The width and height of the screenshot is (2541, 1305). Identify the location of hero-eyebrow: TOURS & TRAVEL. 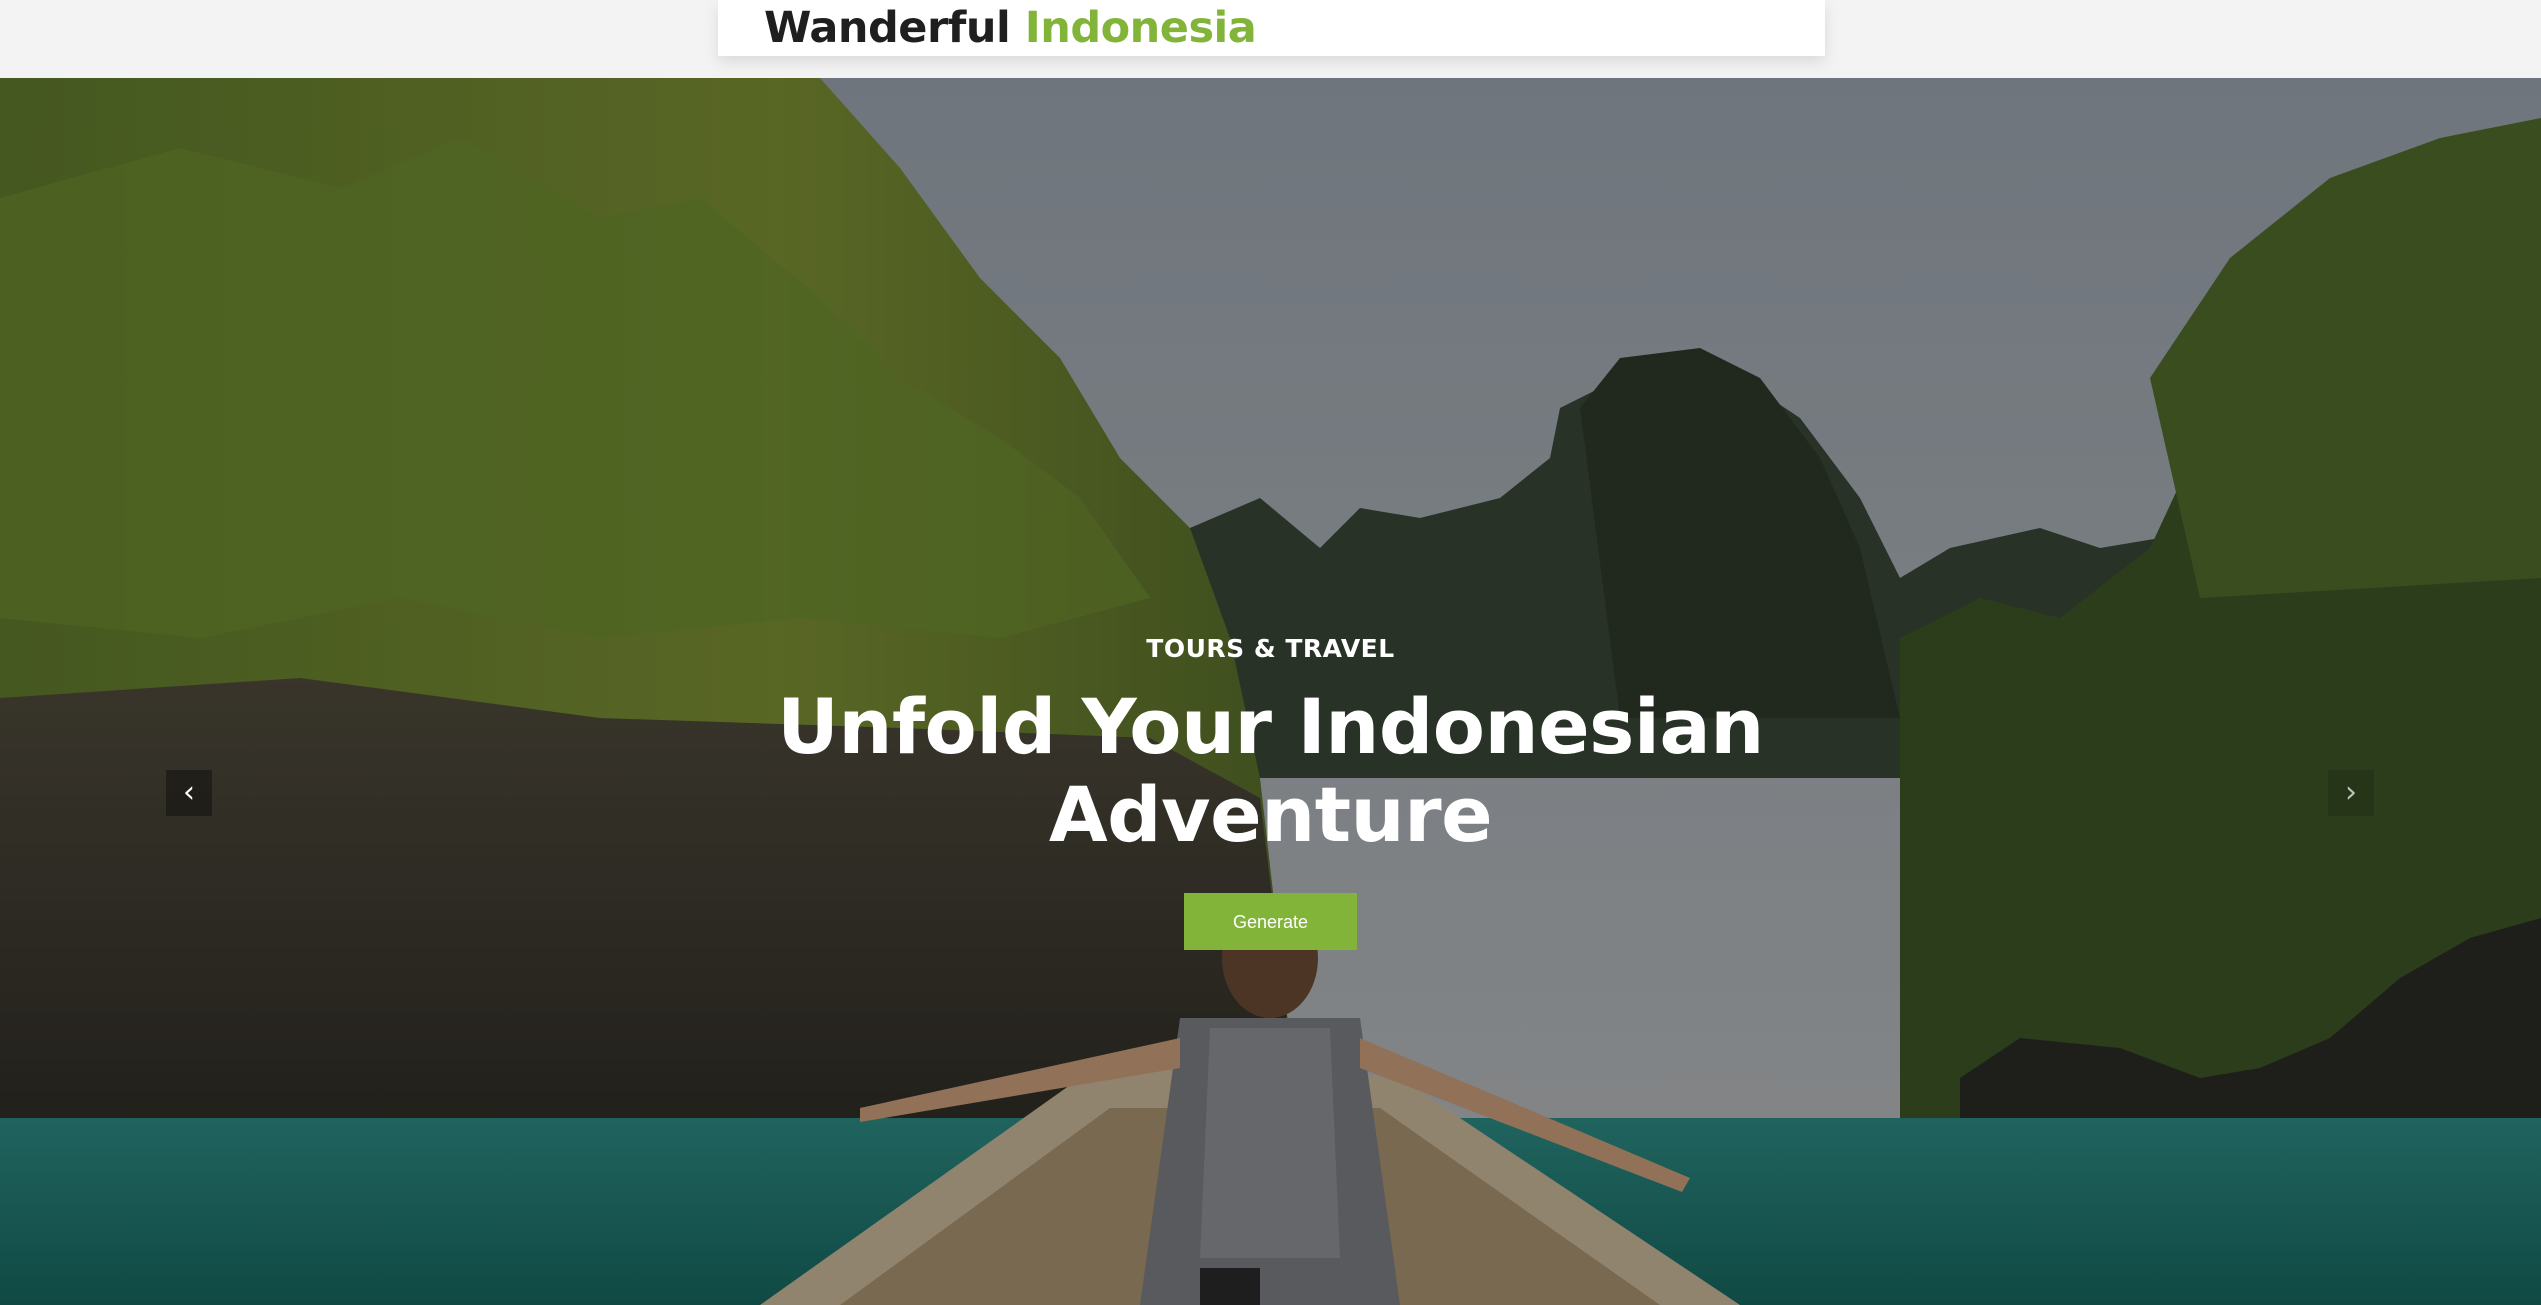
(1270, 648).